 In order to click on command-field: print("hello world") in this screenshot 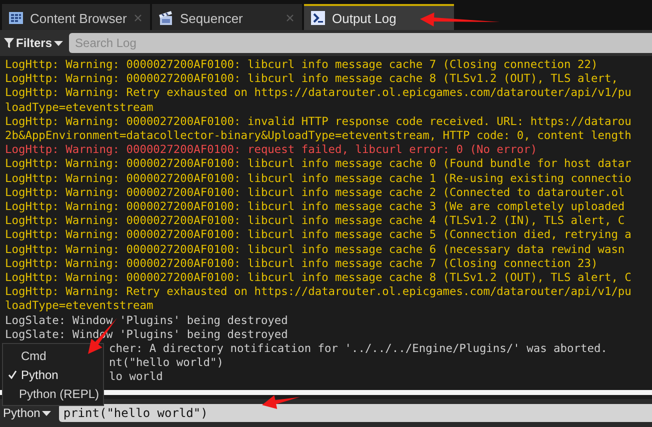, I will do `click(355, 413)`.